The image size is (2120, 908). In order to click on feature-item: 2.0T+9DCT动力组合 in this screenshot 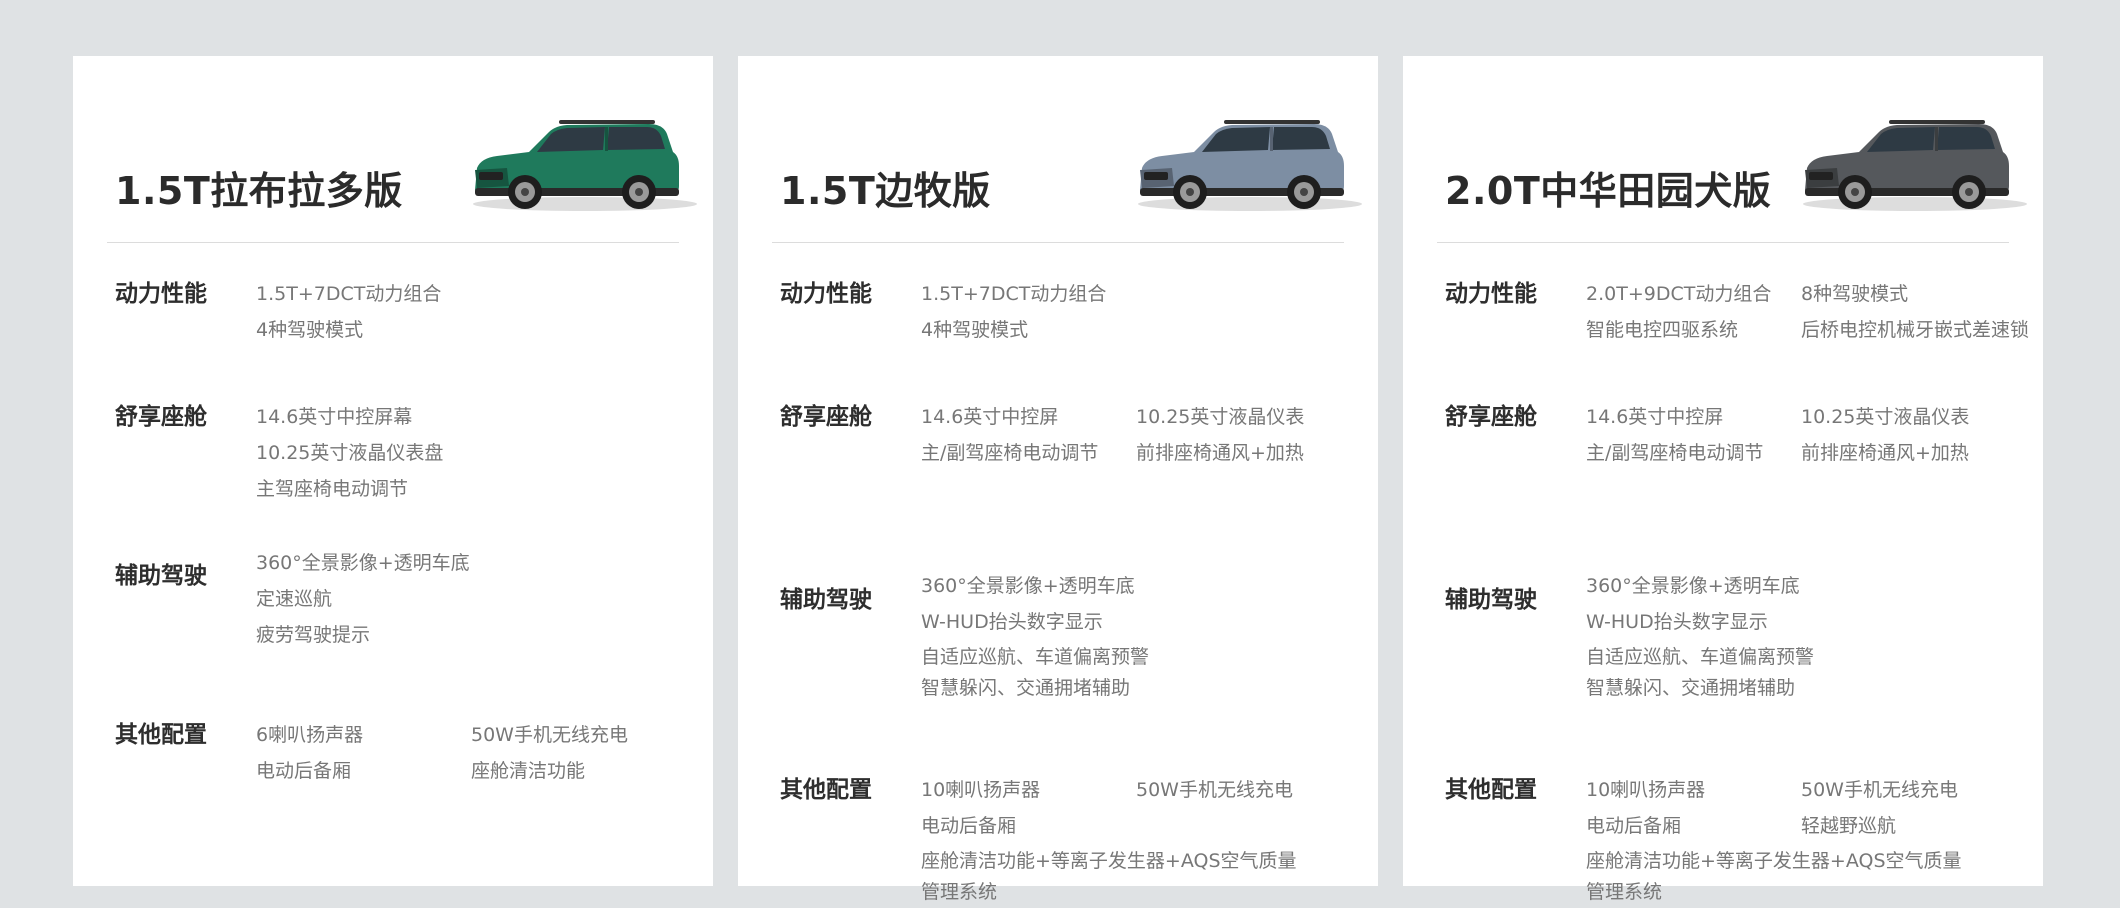, I will do `click(1679, 294)`.